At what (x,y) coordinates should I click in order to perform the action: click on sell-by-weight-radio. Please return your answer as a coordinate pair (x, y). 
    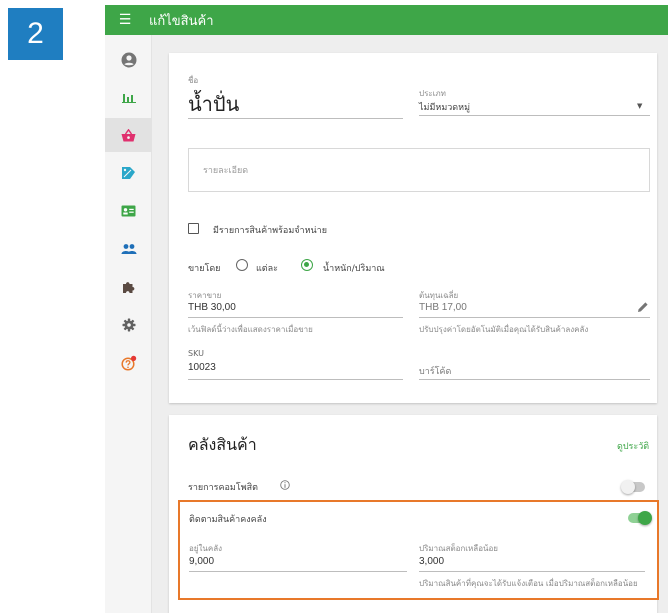
    Looking at the image, I should click on (307, 265).